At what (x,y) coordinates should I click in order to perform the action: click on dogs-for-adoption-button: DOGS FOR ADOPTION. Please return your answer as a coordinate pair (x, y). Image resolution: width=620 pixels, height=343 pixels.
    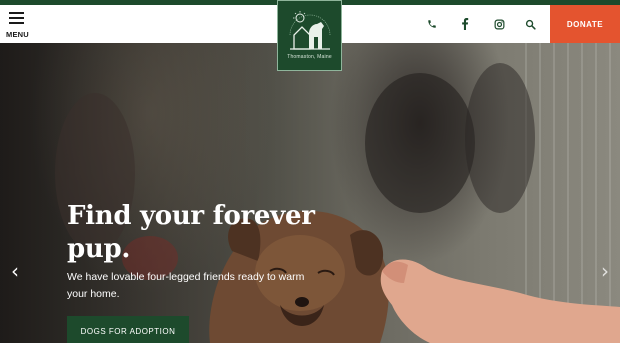
    Looking at the image, I should click on (128, 329).